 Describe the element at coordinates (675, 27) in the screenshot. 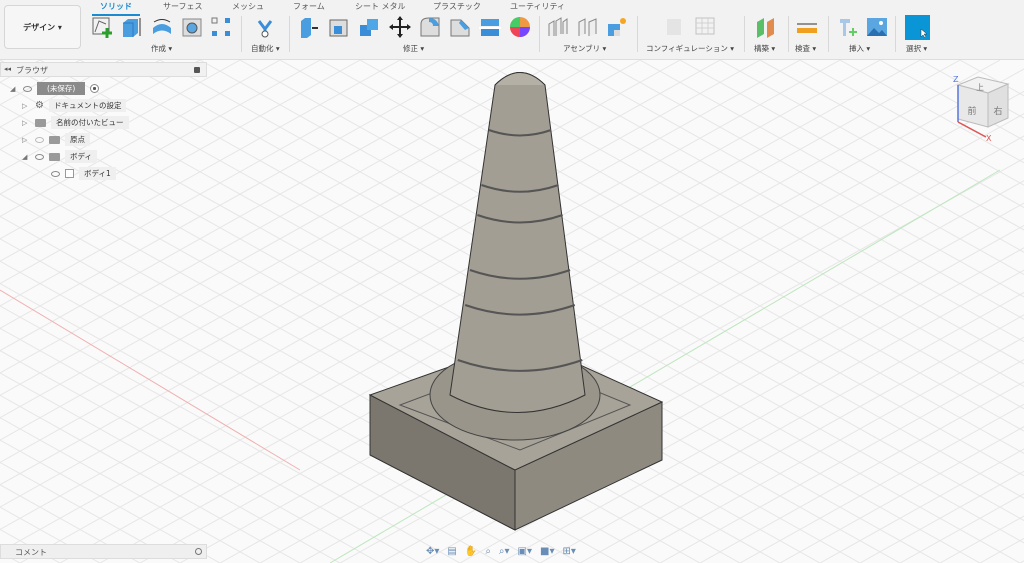

I see `configure-icon` at that location.